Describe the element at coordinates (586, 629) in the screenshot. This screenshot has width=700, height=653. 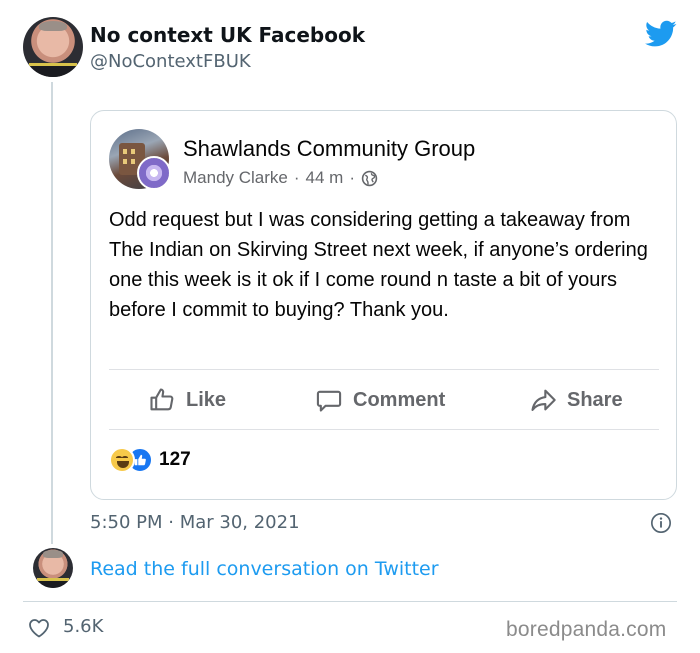
I see `watermark: boredpanda.com` at that location.